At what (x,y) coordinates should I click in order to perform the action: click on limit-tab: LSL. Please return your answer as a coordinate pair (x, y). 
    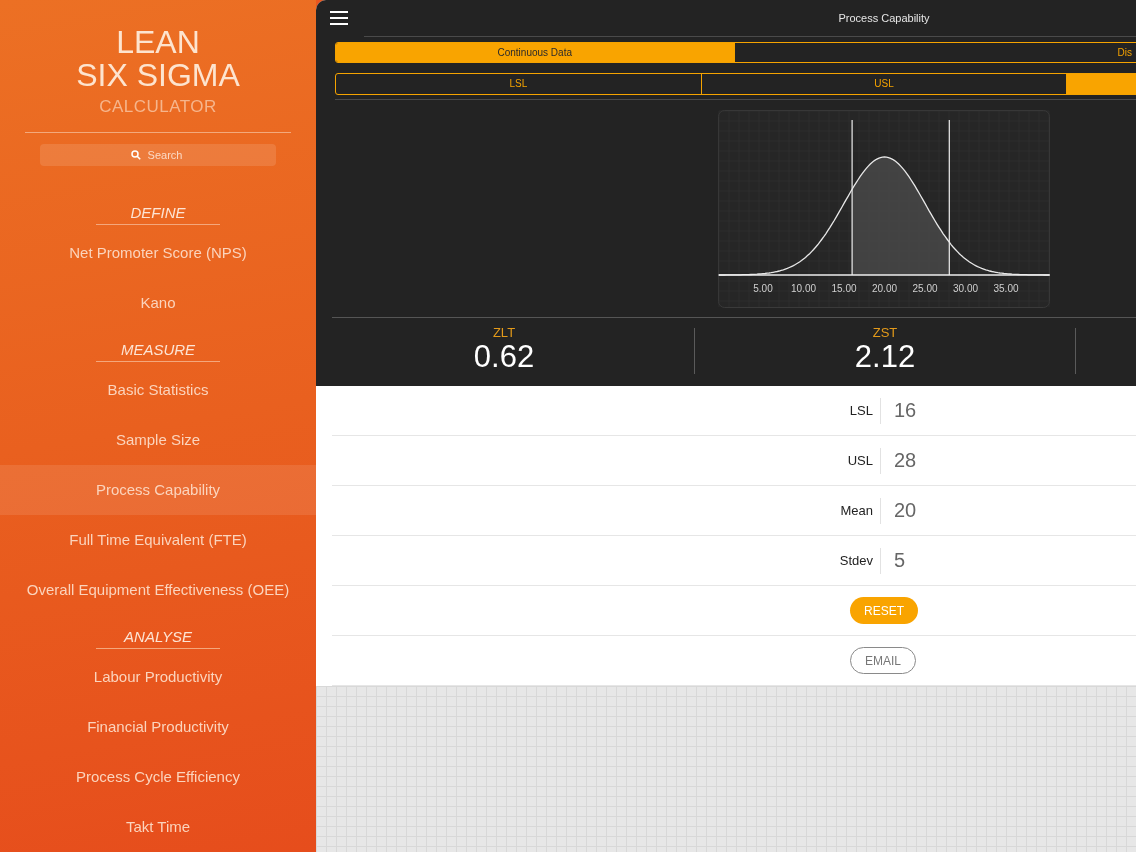
    Looking at the image, I should click on (518, 84).